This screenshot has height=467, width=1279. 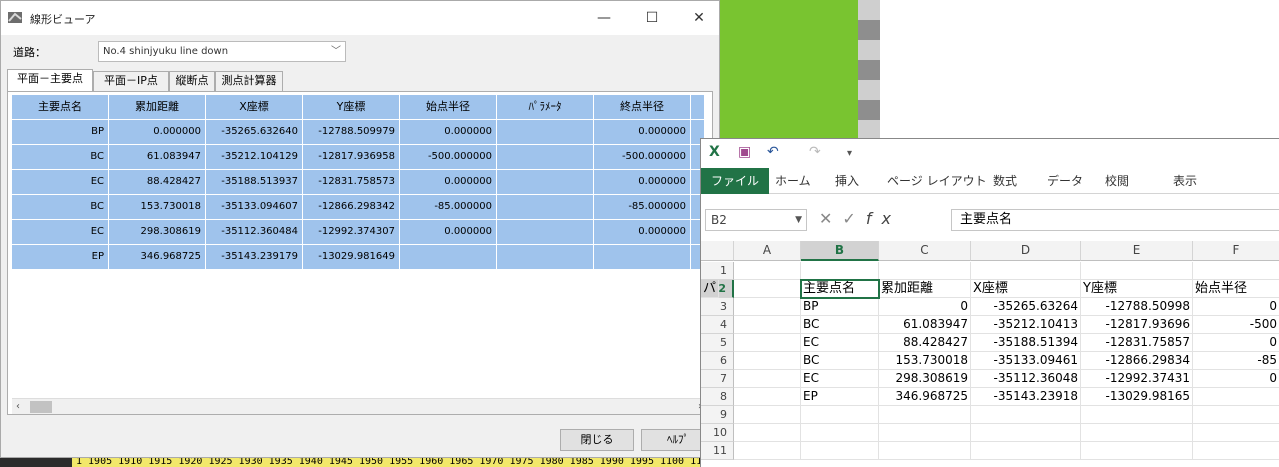 I want to click on grid-cell: -35212.104129, so click(x=254, y=157).